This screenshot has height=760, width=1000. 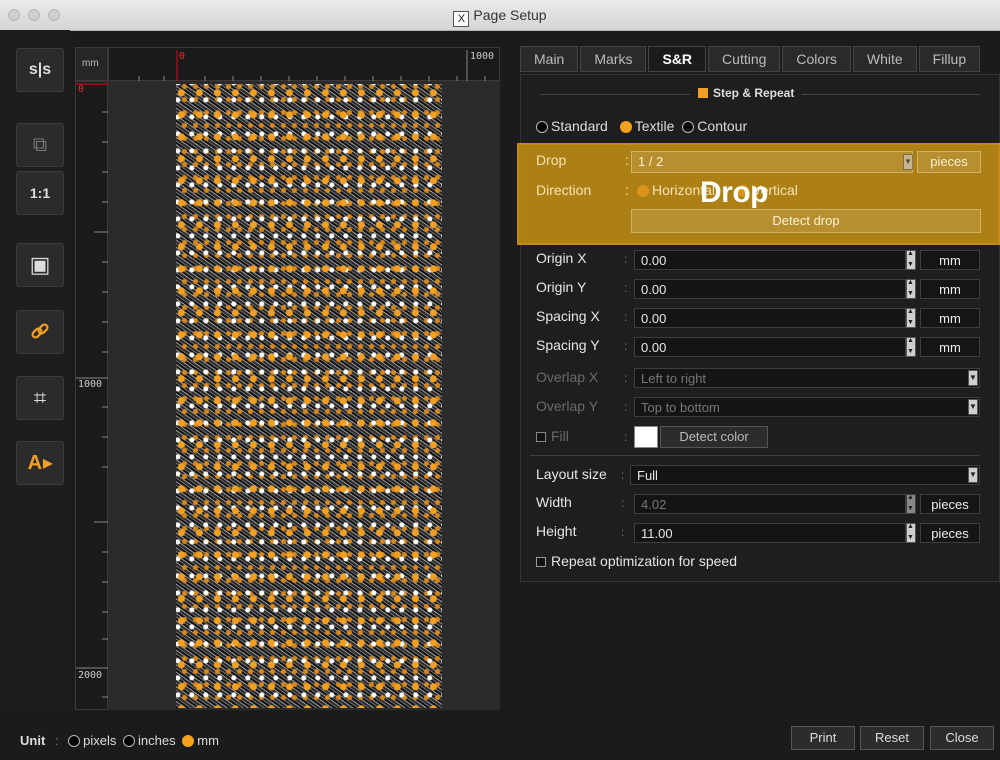 I want to click on overlap-x-dropdown-icon: ▼, so click(x=973, y=378).